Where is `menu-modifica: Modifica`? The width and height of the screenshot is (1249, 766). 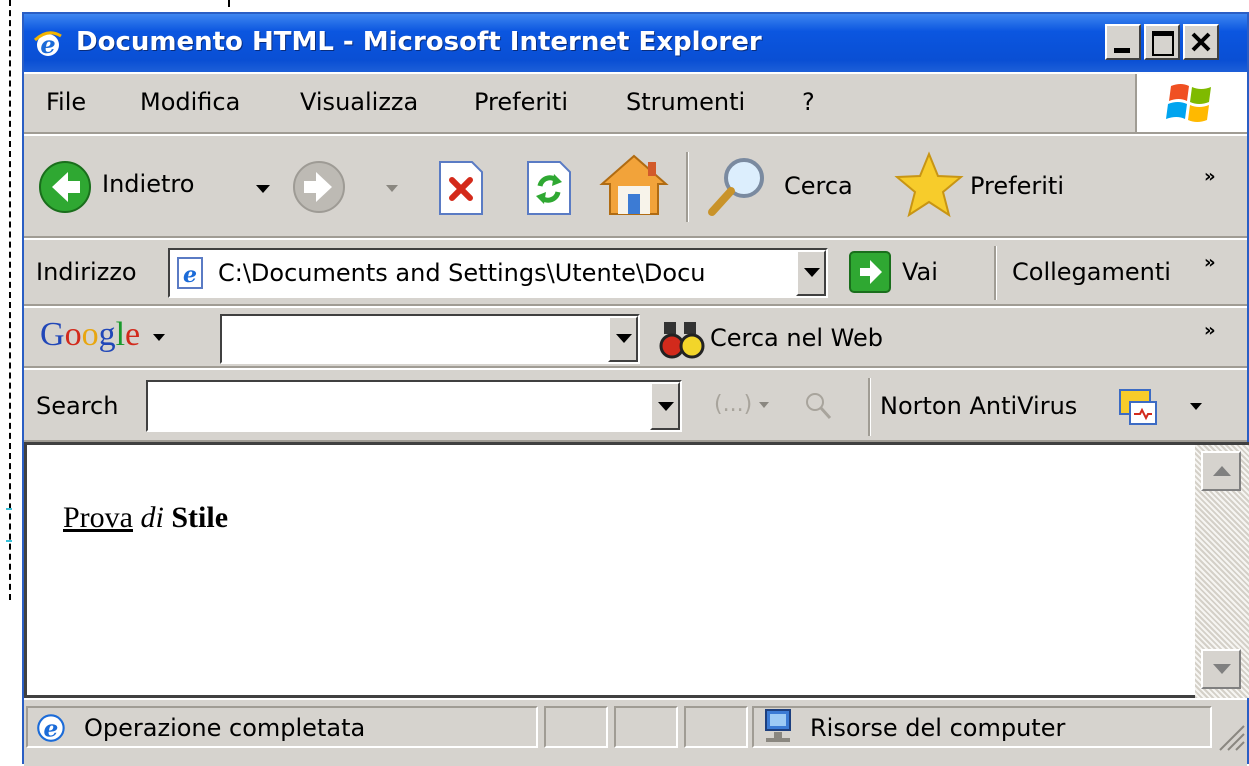 menu-modifica: Modifica is located at coordinates (190, 102).